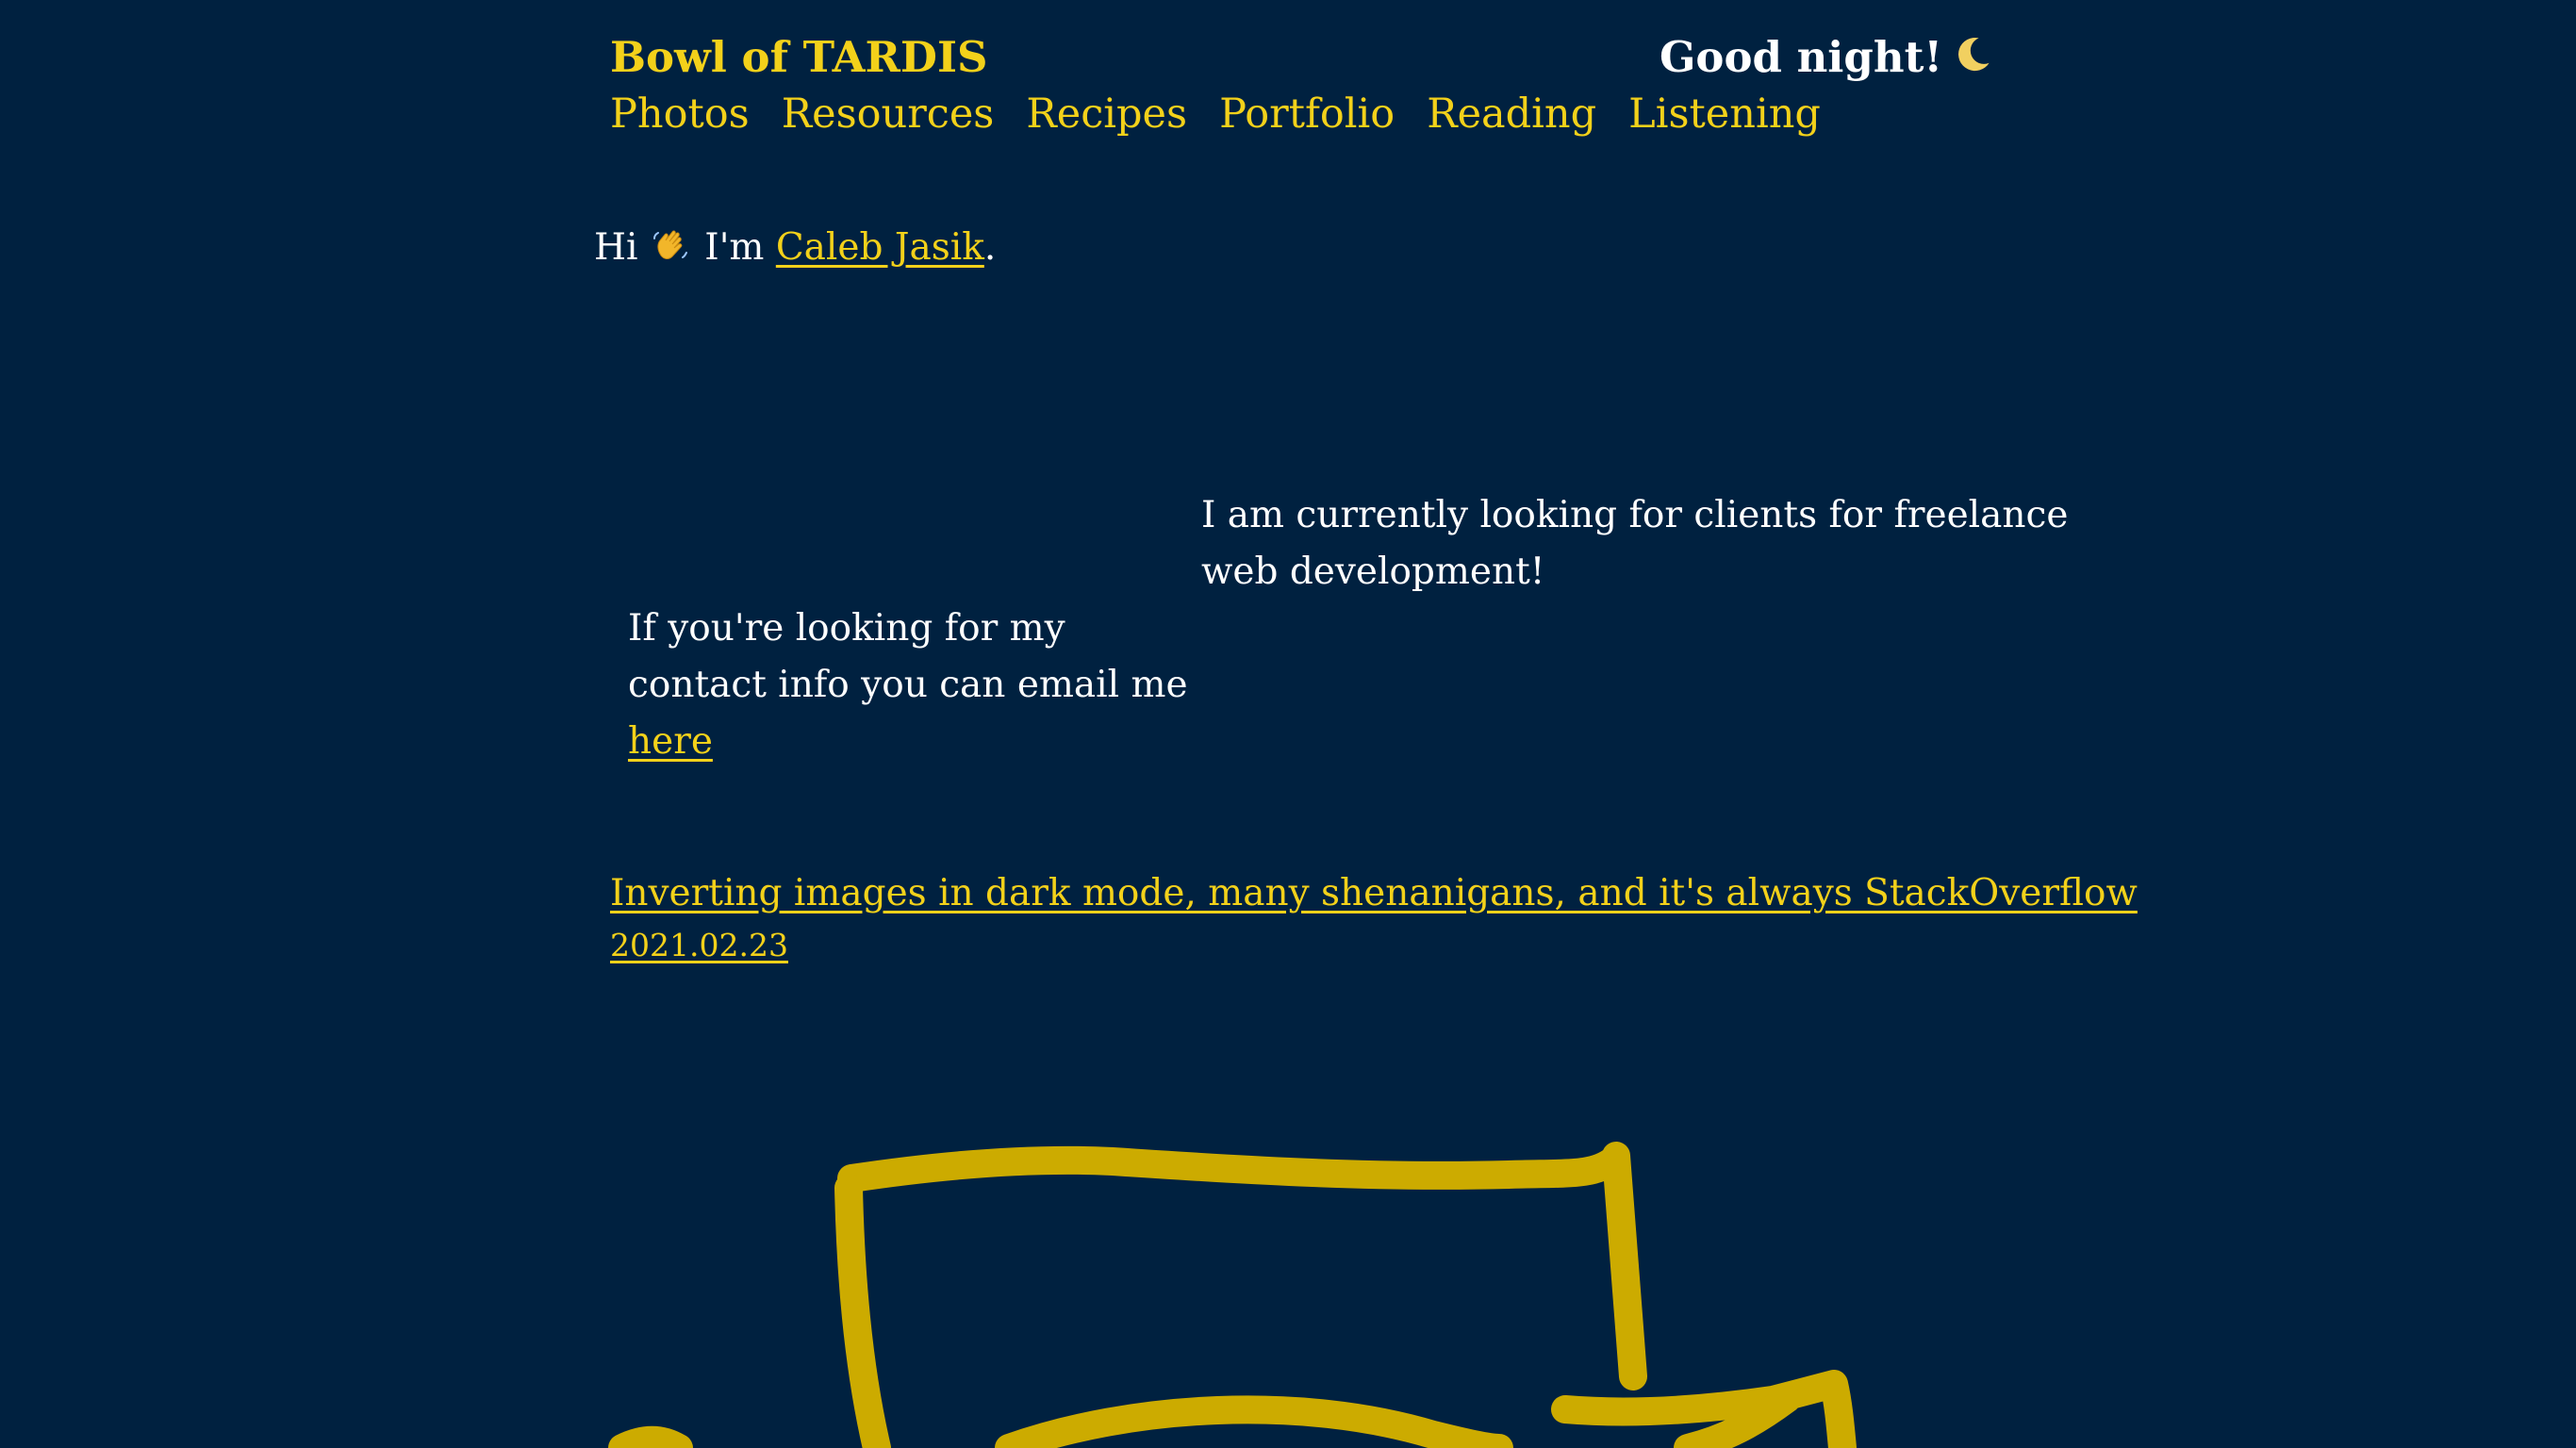 The height and width of the screenshot is (1448, 2576). What do you see at coordinates (1724, 114) in the screenshot?
I see `nav-item-listening: Listening` at bounding box center [1724, 114].